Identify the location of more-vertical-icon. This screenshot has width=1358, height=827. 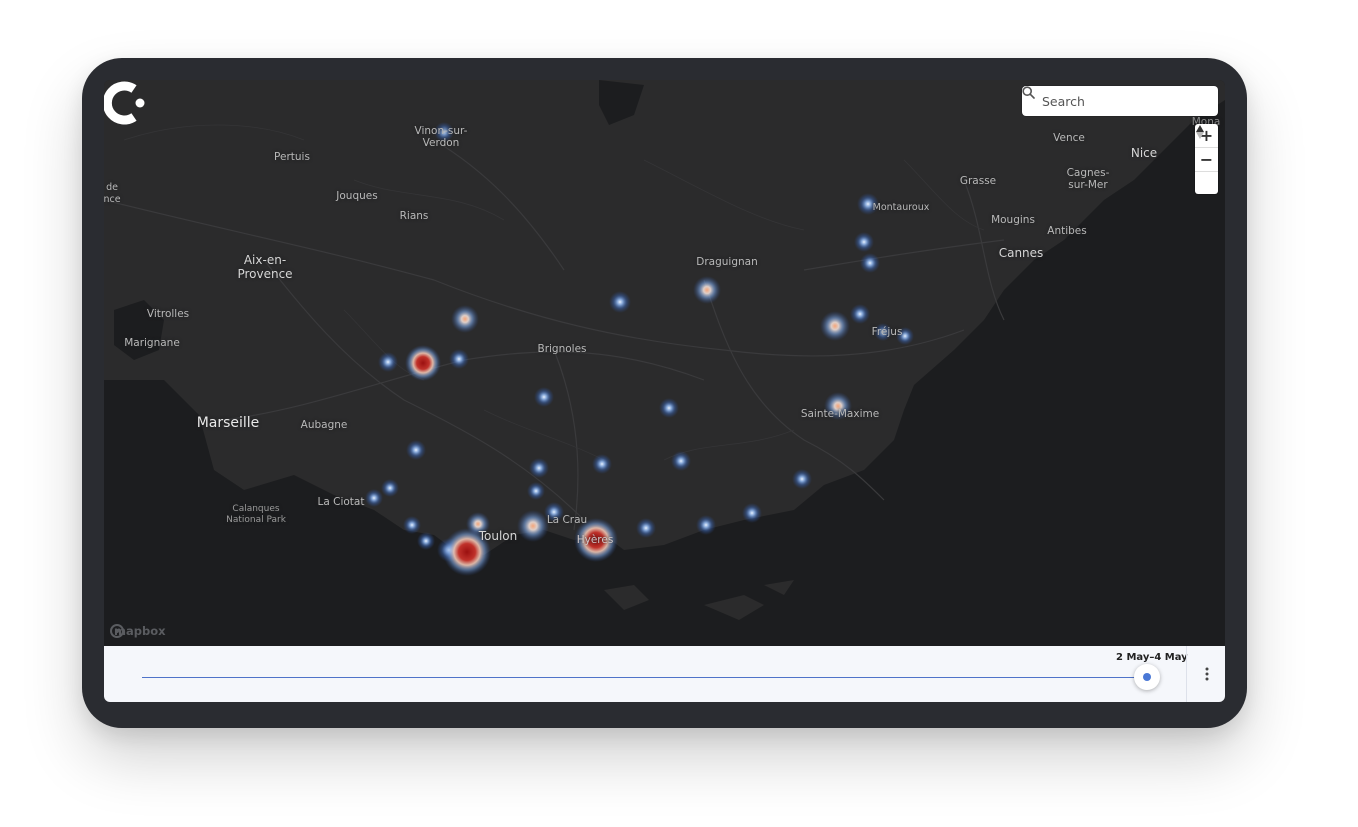
(1207, 674).